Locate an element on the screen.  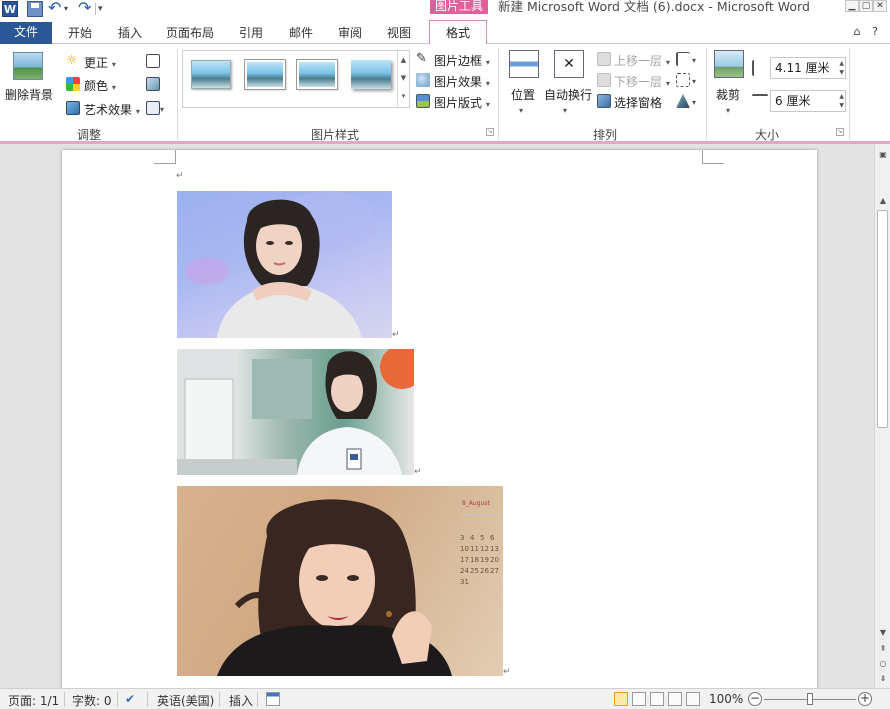
remove-background-icon is located at coordinates (28, 66).